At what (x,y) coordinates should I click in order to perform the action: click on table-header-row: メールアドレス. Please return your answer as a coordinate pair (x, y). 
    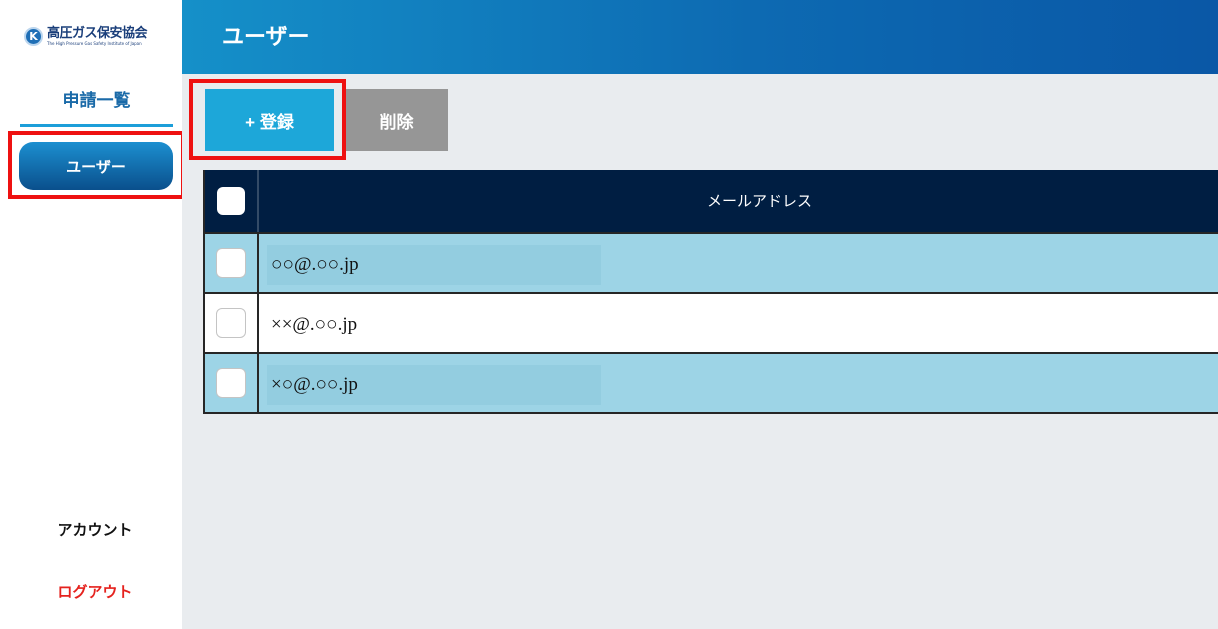
    Looking at the image, I should click on (711, 201).